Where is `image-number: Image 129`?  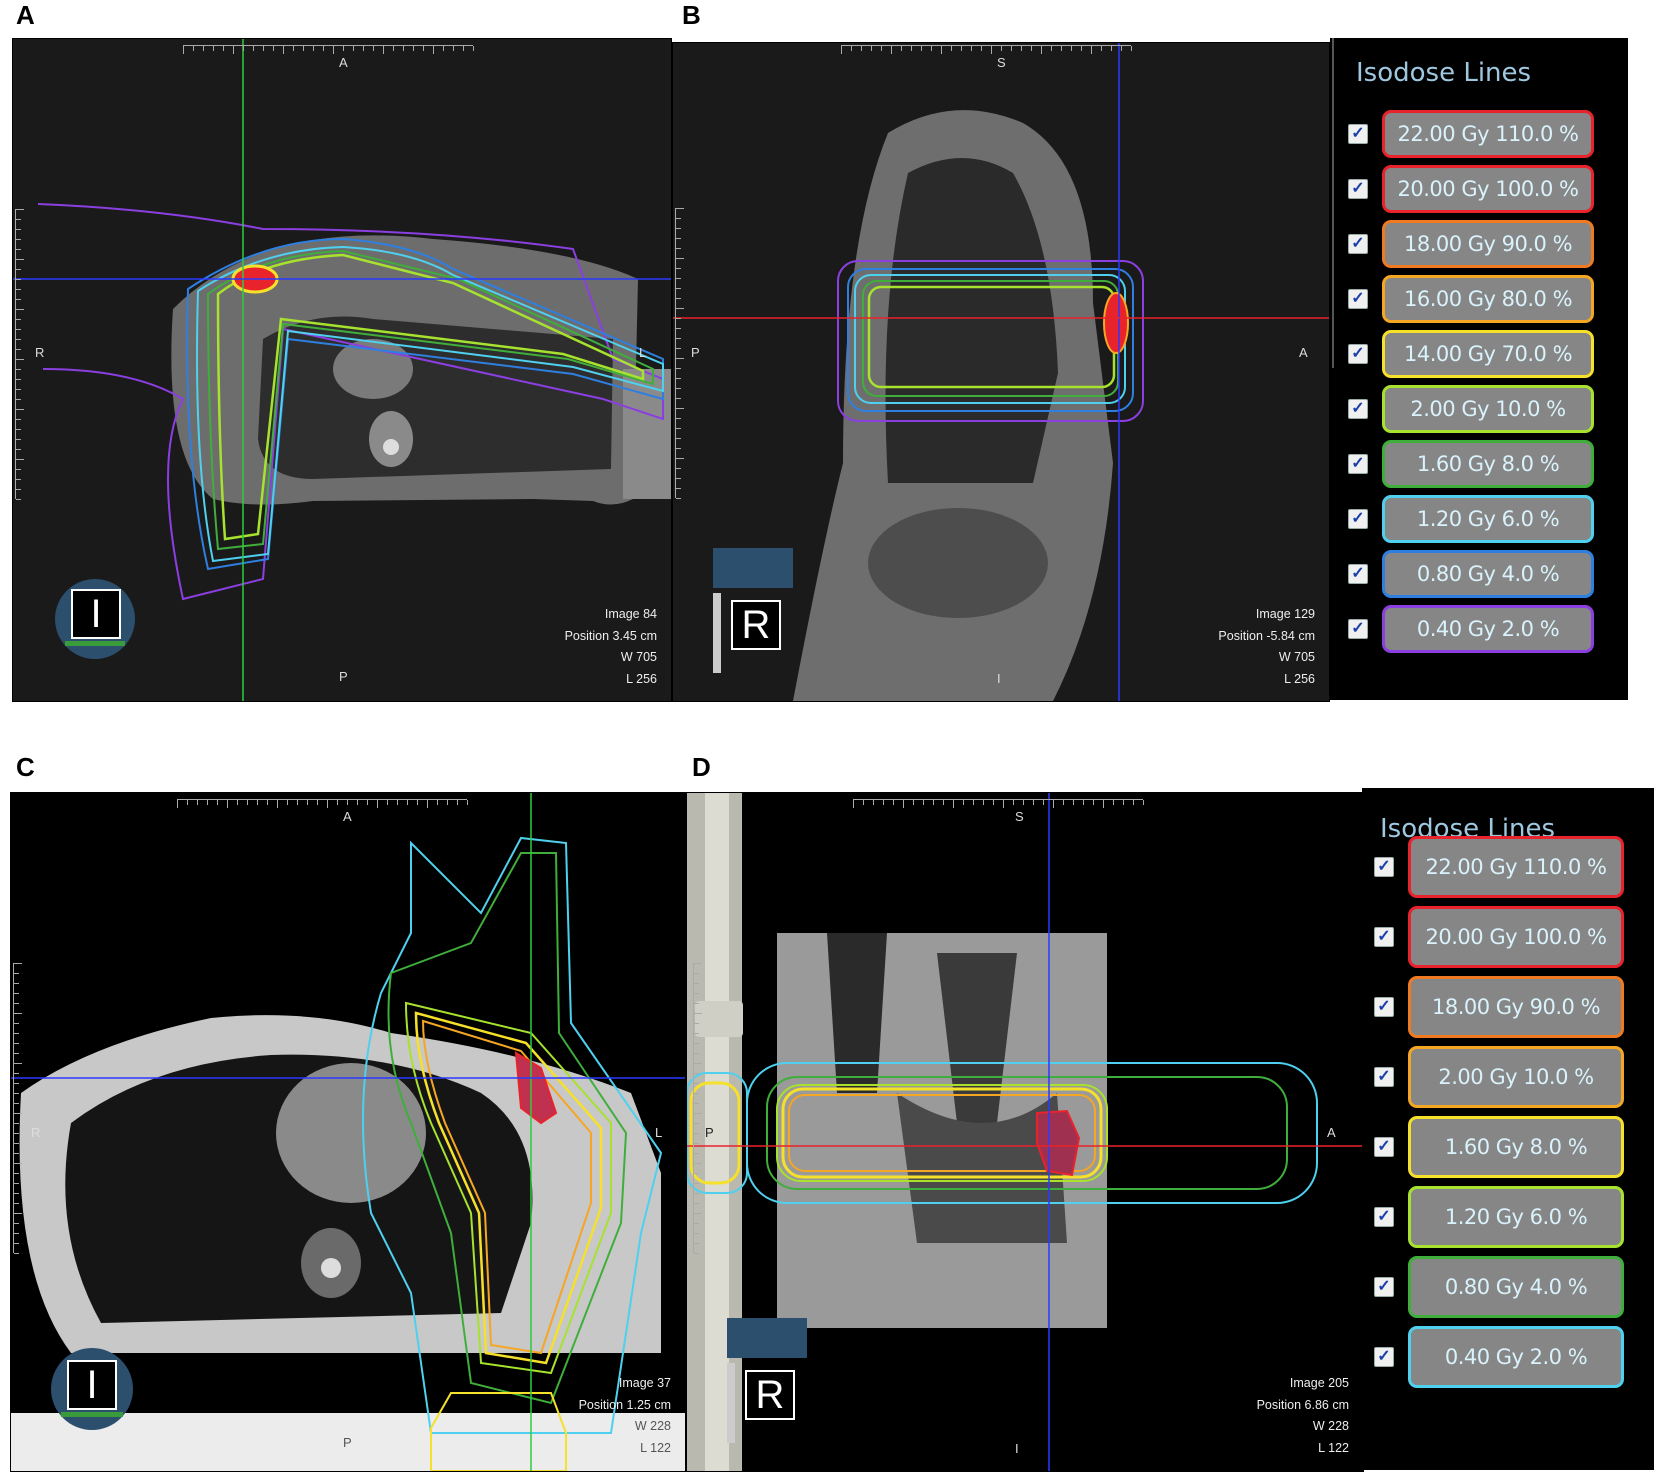 image-number: Image 129 is located at coordinates (1285, 614).